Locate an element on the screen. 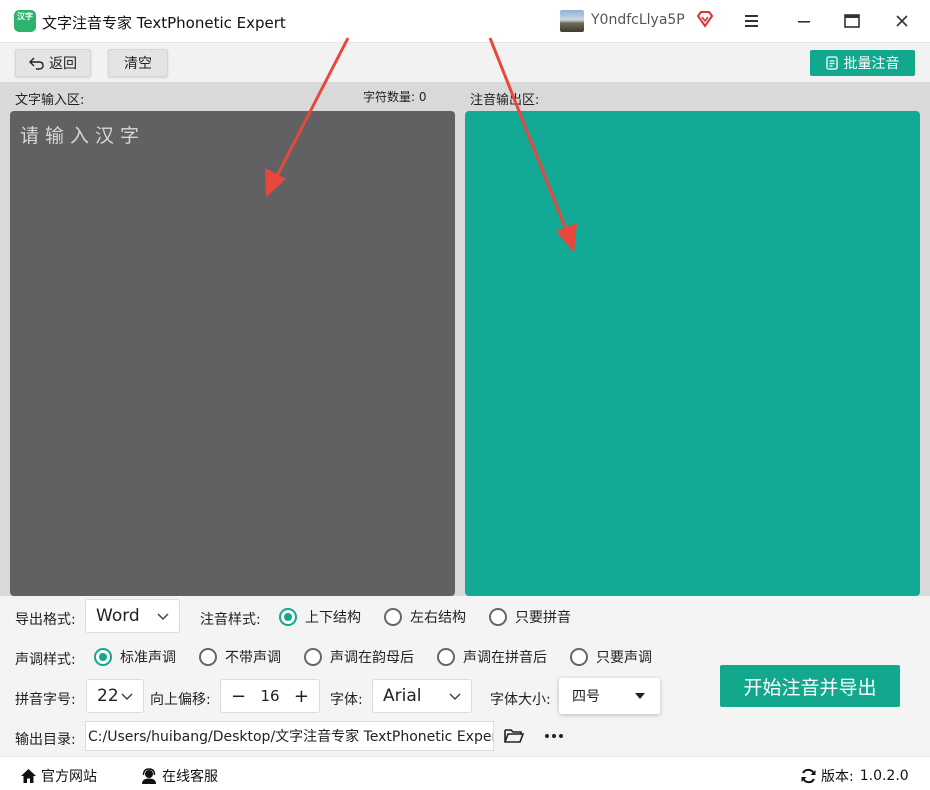  radio-tone-standard: 标准声调 is located at coordinates (135, 657).